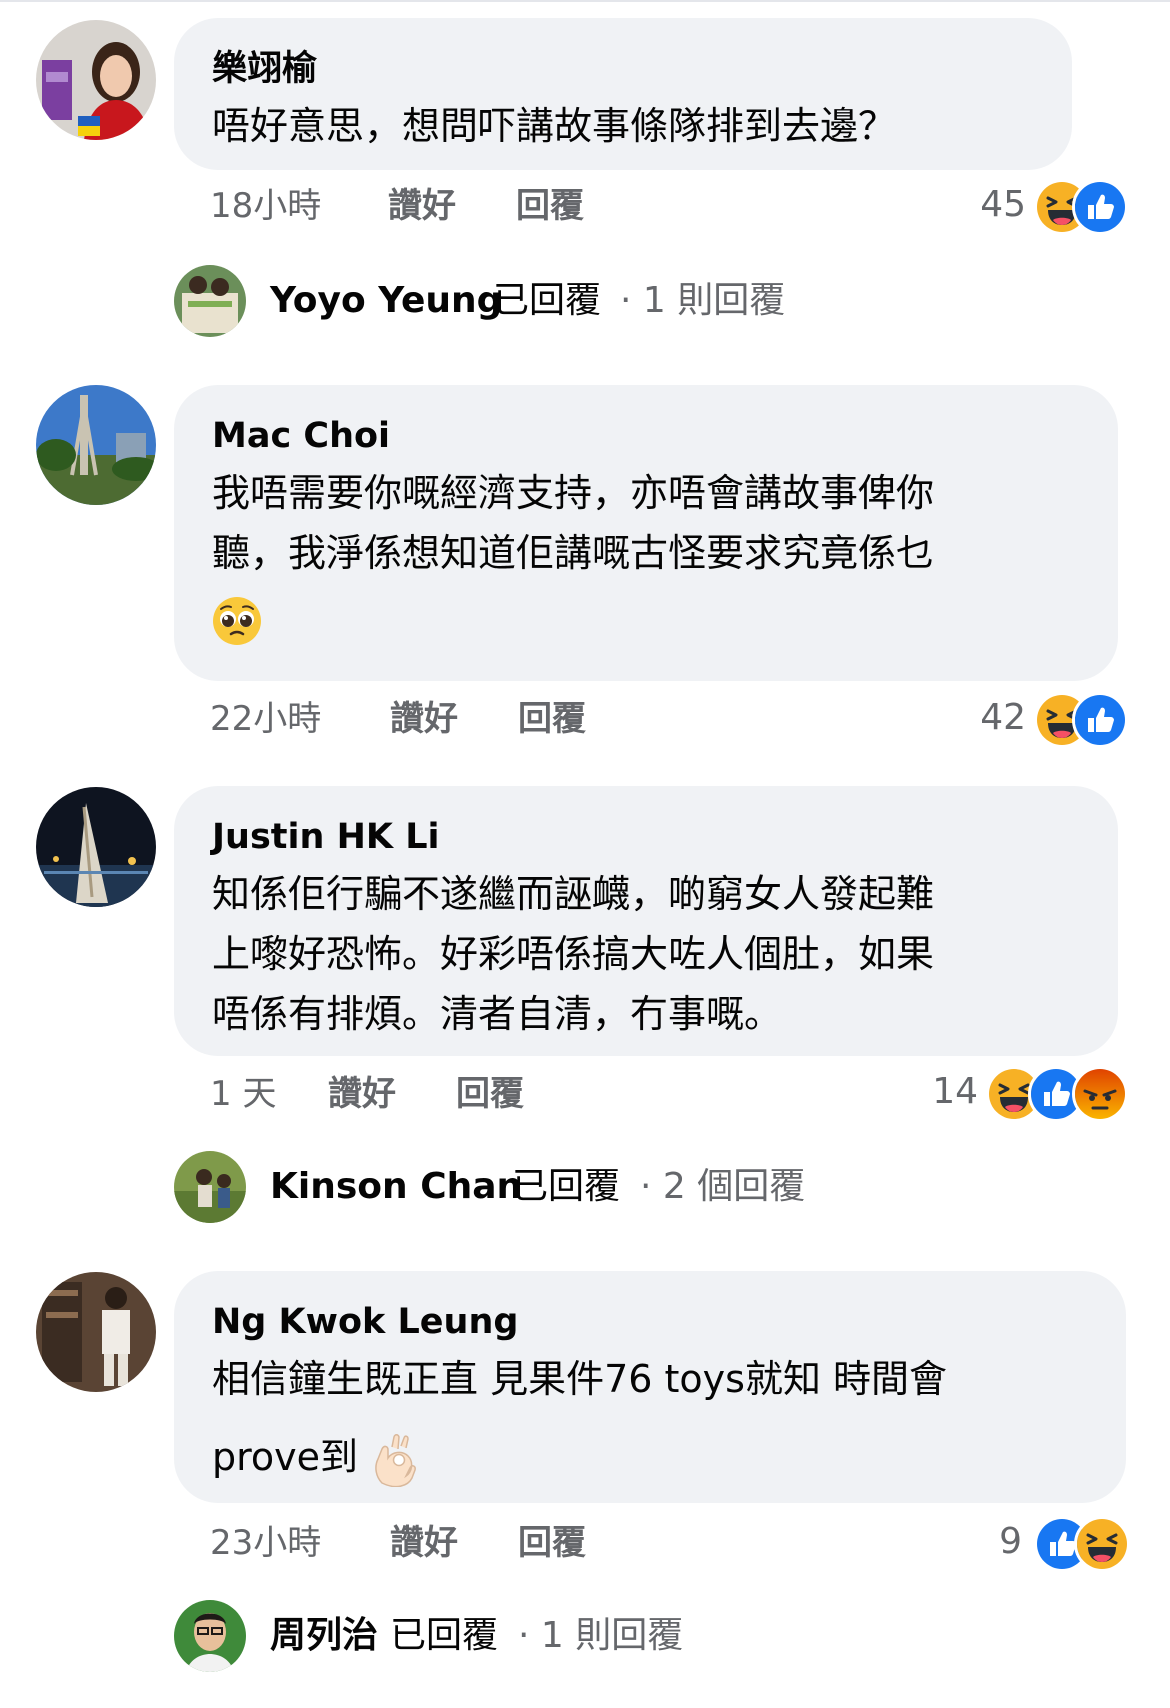  I want to click on view-replies-link: Yoyo Yeung 已回覆 · 1 則回覆, so click(550, 301).